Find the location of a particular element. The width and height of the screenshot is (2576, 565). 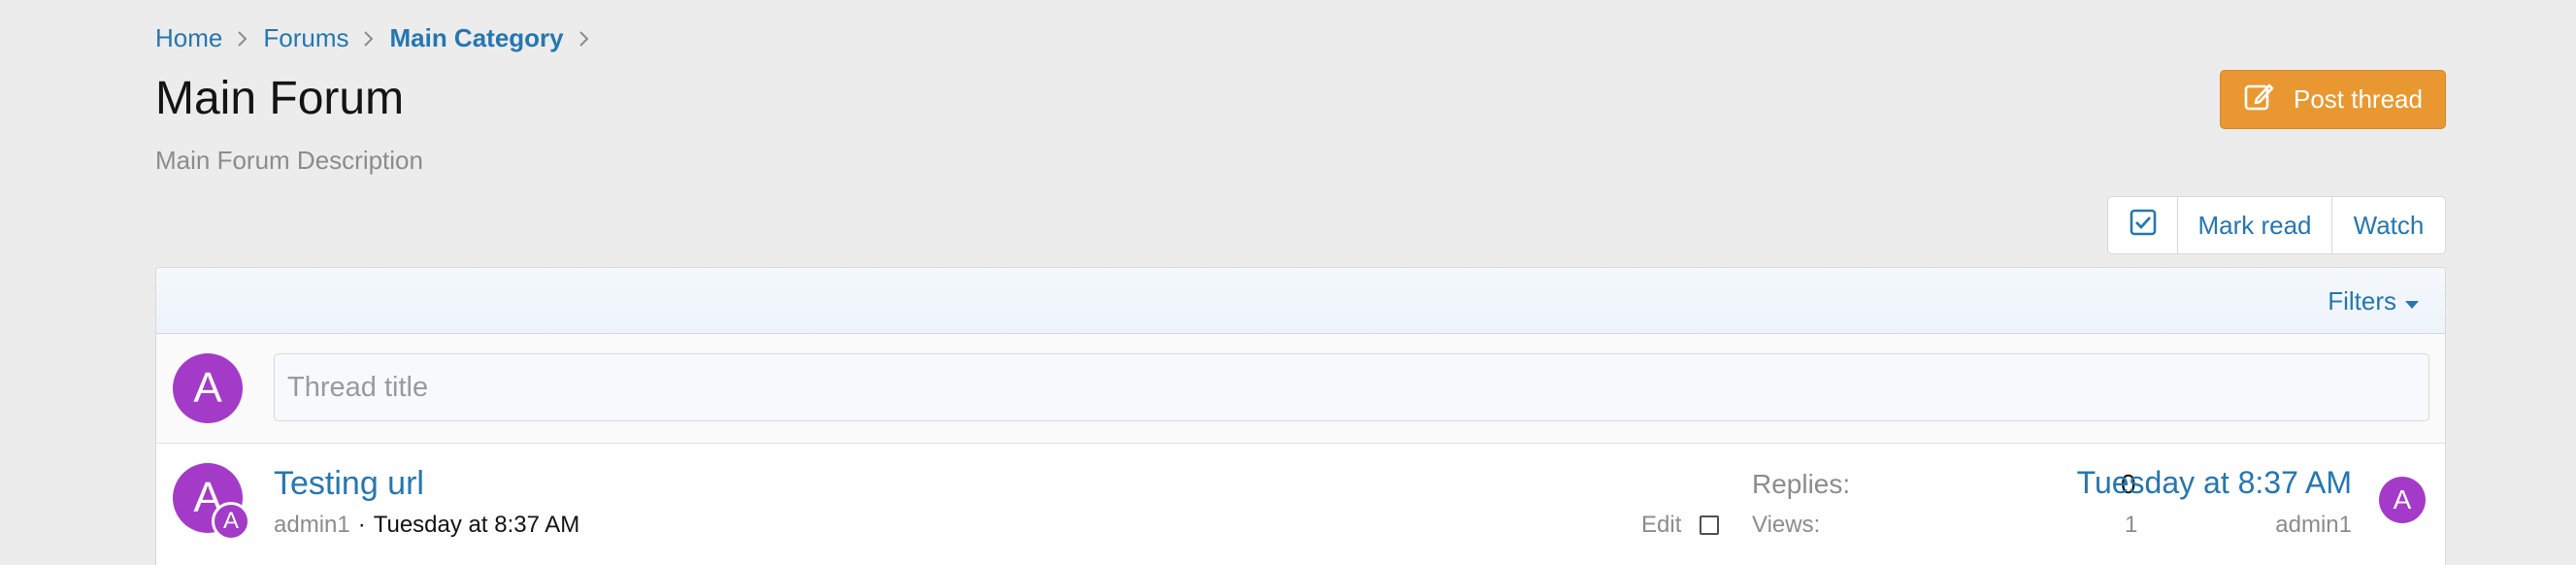

checkbox-checked-icon is located at coordinates (2143, 226).